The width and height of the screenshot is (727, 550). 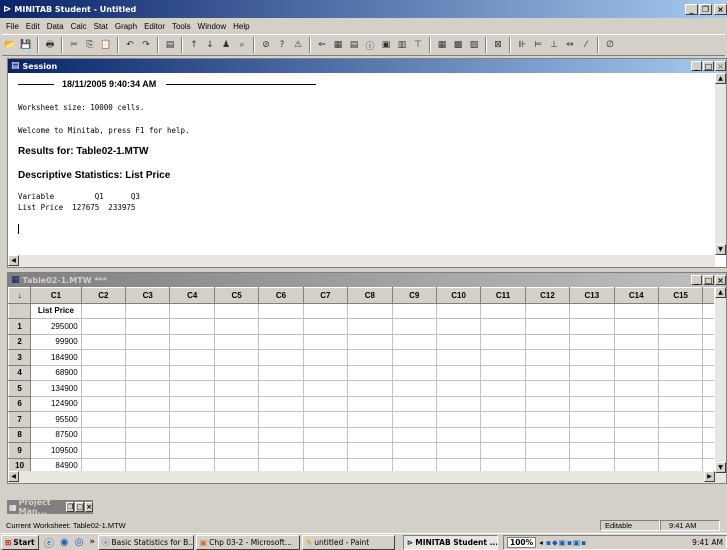 I want to click on row-header: 5, so click(x=20, y=388).